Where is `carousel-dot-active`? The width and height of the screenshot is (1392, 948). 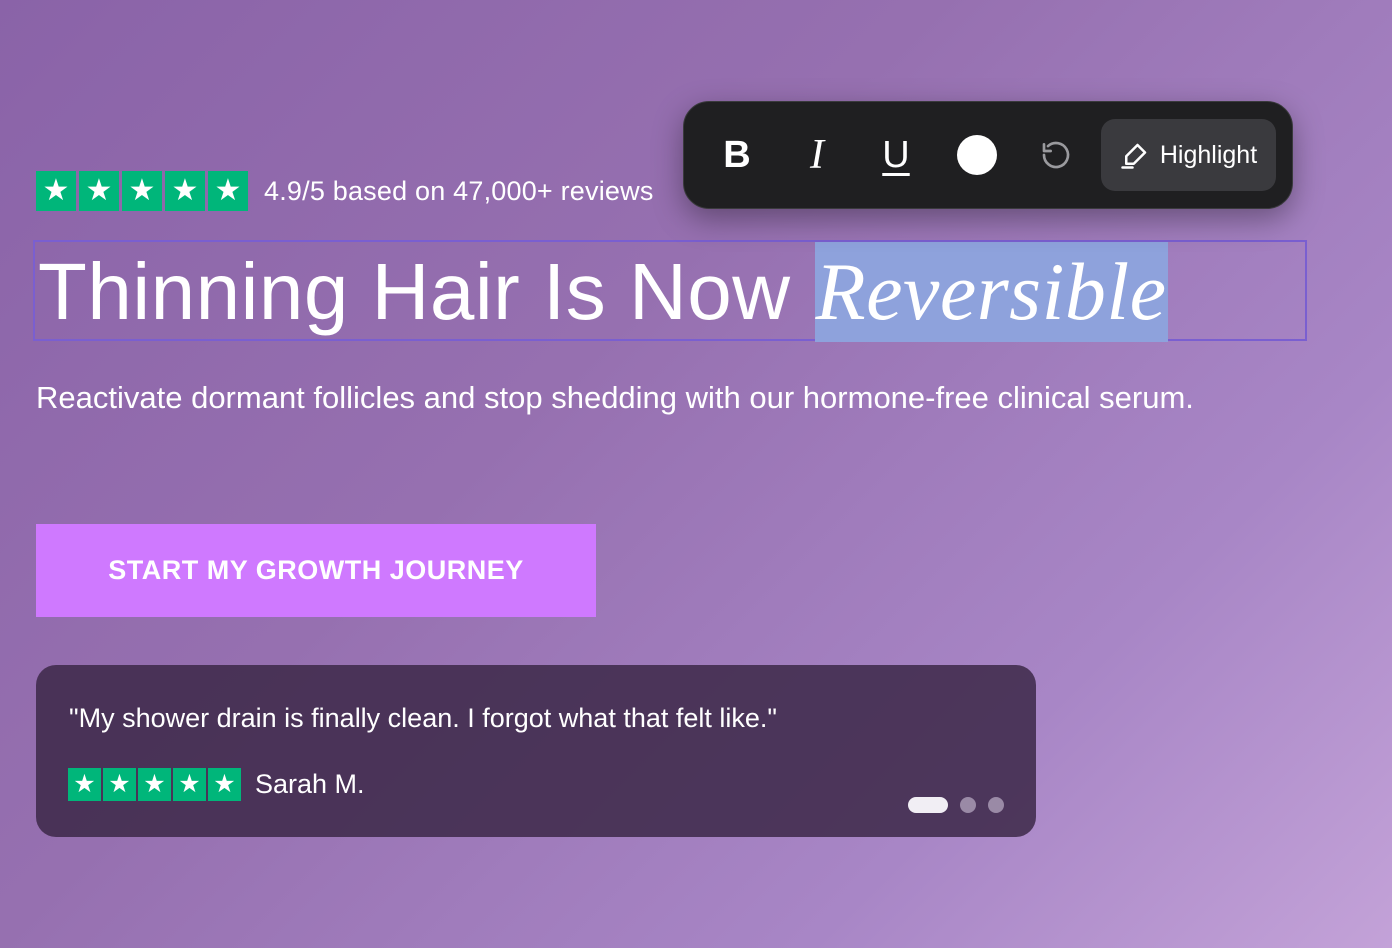
carousel-dot-active is located at coordinates (928, 805).